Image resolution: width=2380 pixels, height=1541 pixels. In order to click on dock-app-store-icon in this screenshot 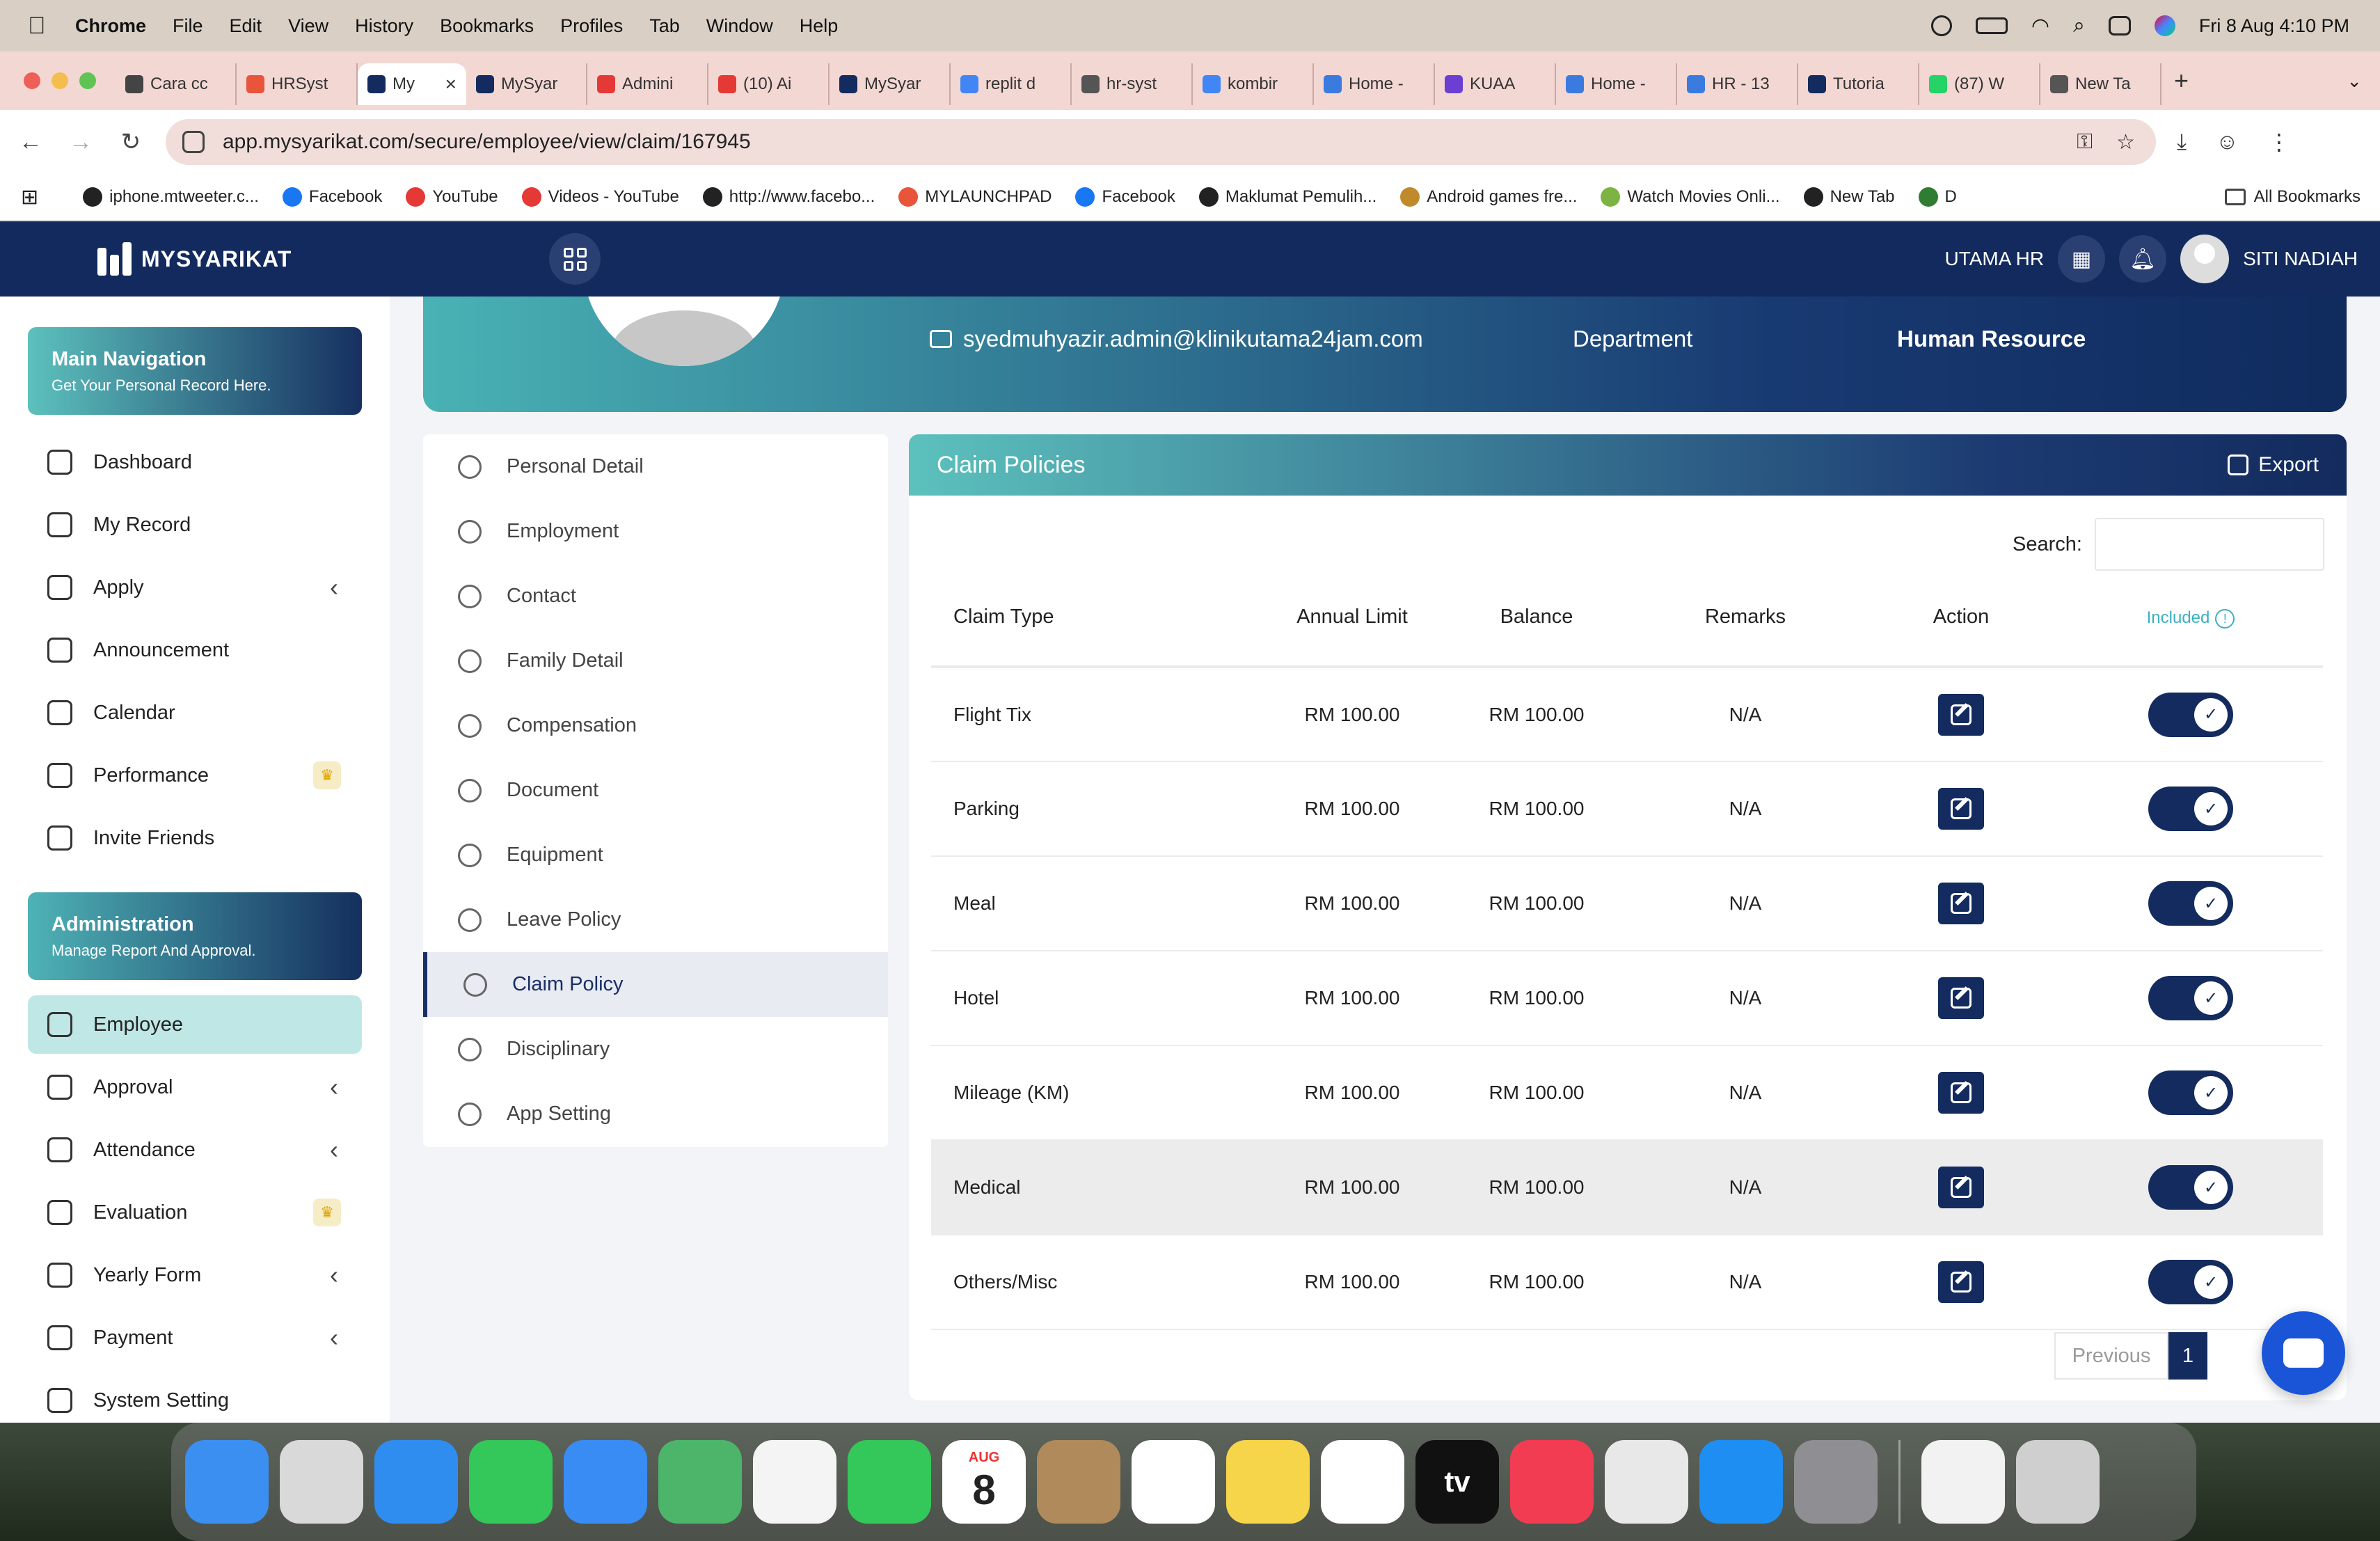, I will do `click(1741, 1482)`.